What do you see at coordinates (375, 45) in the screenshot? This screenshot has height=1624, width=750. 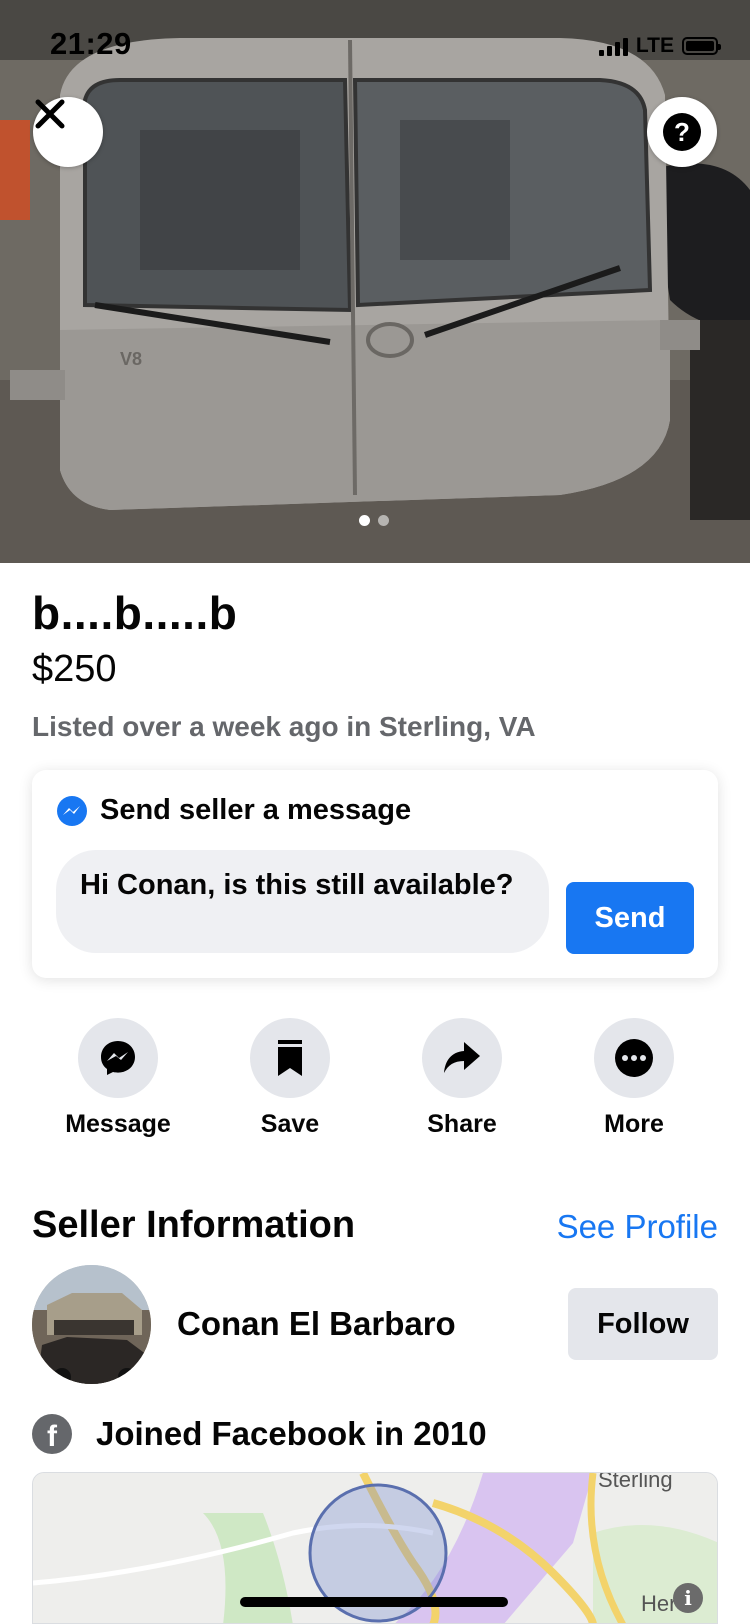 I see `status-bar: 21:29 LTE` at bounding box center [375, 45].